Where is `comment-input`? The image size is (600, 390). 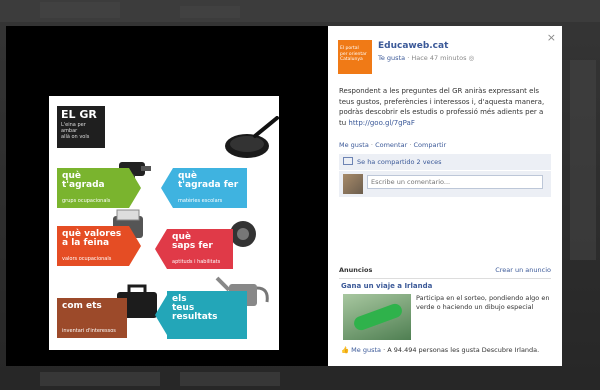 comment-input is located at coordinates (455, 182).